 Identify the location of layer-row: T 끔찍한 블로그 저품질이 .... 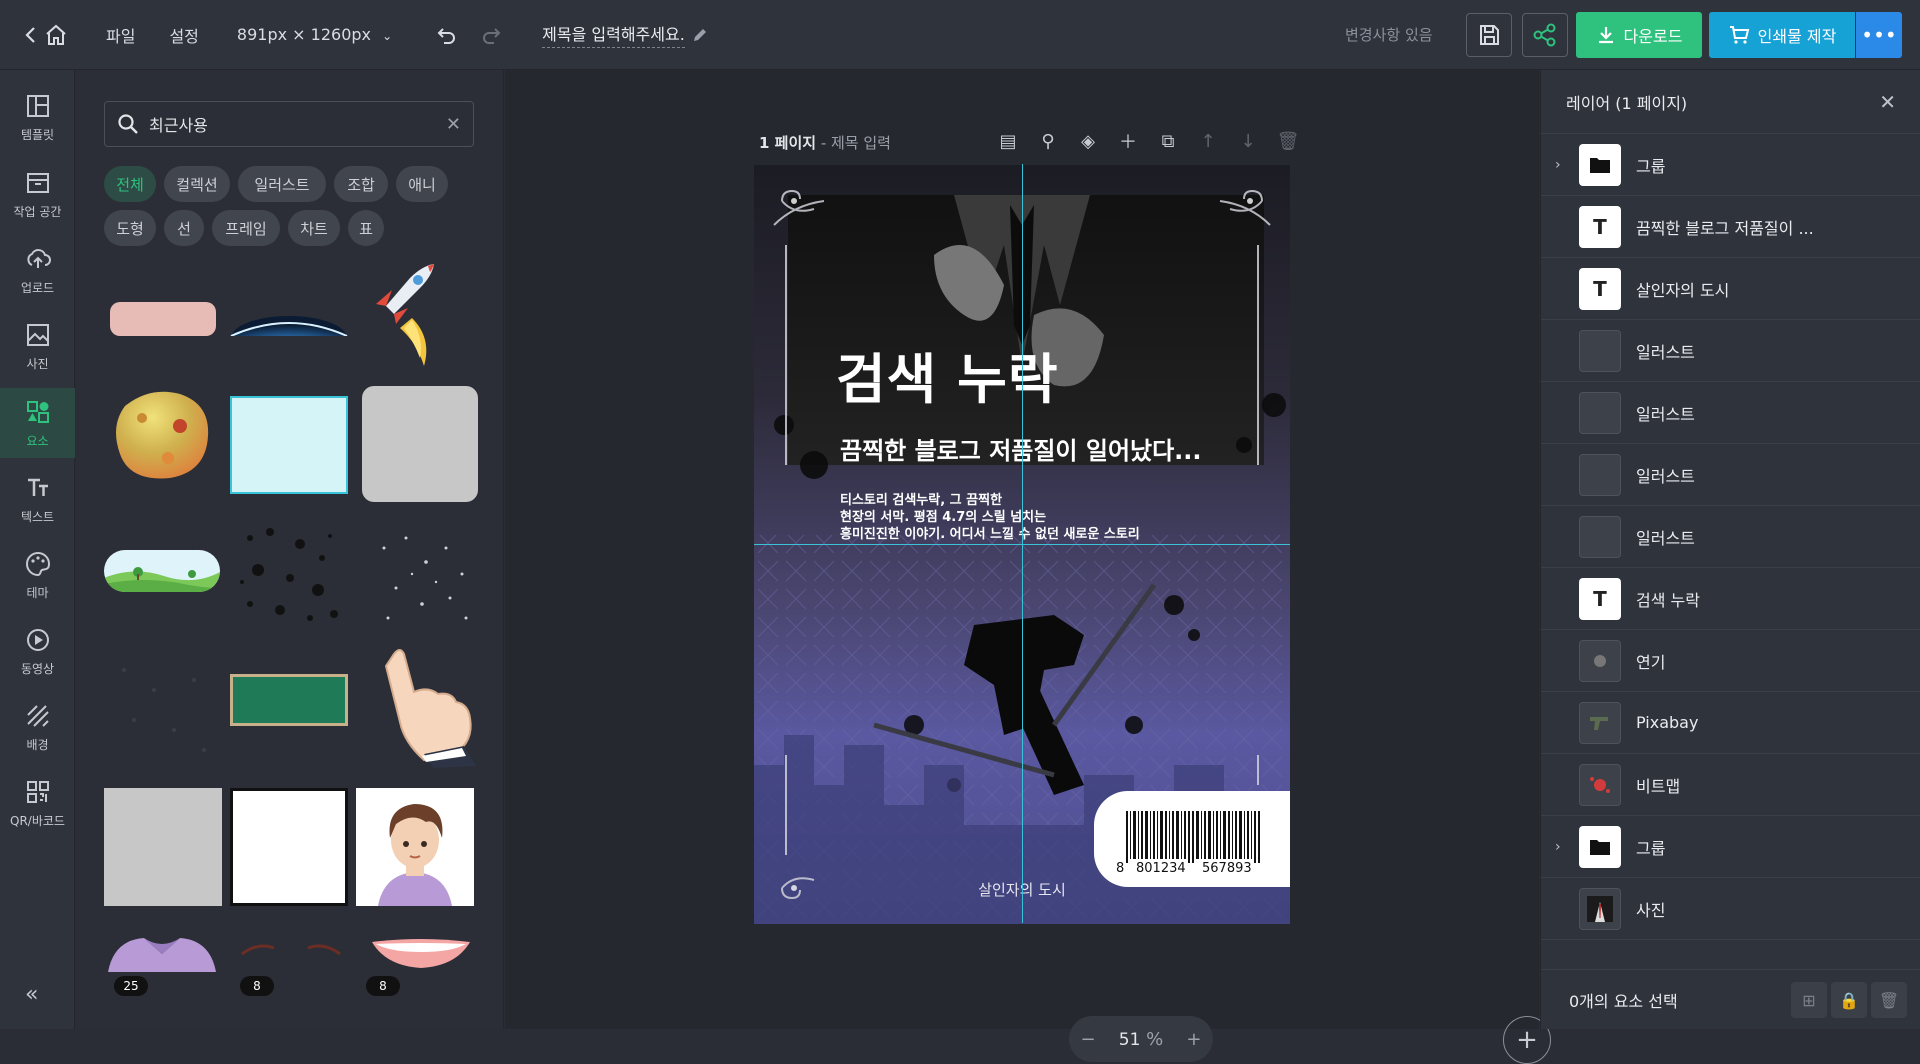
(1730, 227).